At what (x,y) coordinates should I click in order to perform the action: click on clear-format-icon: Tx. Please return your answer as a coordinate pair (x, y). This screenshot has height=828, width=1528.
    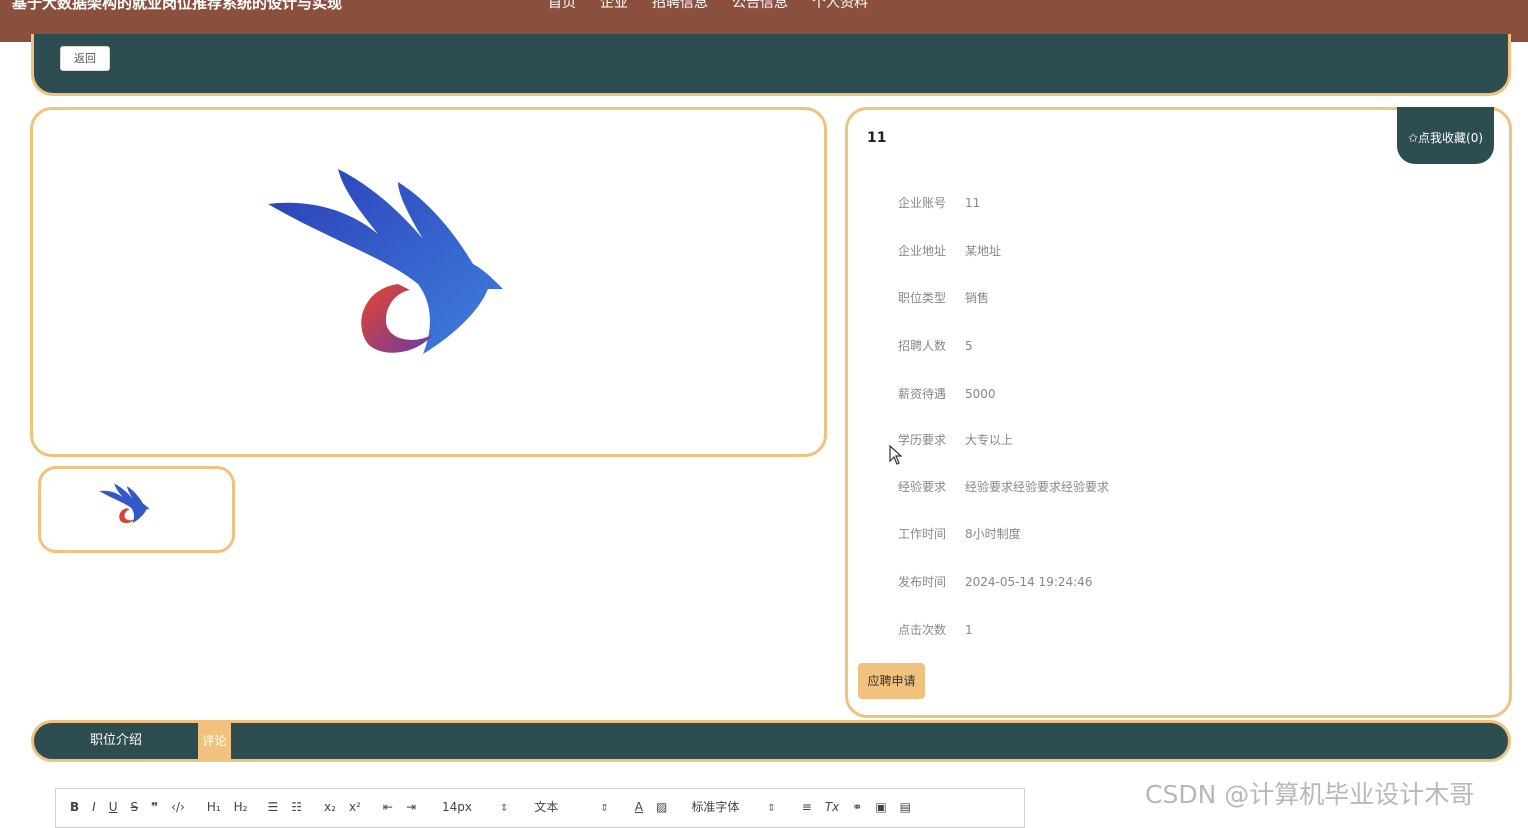
    Looking at the image, I should click on (832, 807).